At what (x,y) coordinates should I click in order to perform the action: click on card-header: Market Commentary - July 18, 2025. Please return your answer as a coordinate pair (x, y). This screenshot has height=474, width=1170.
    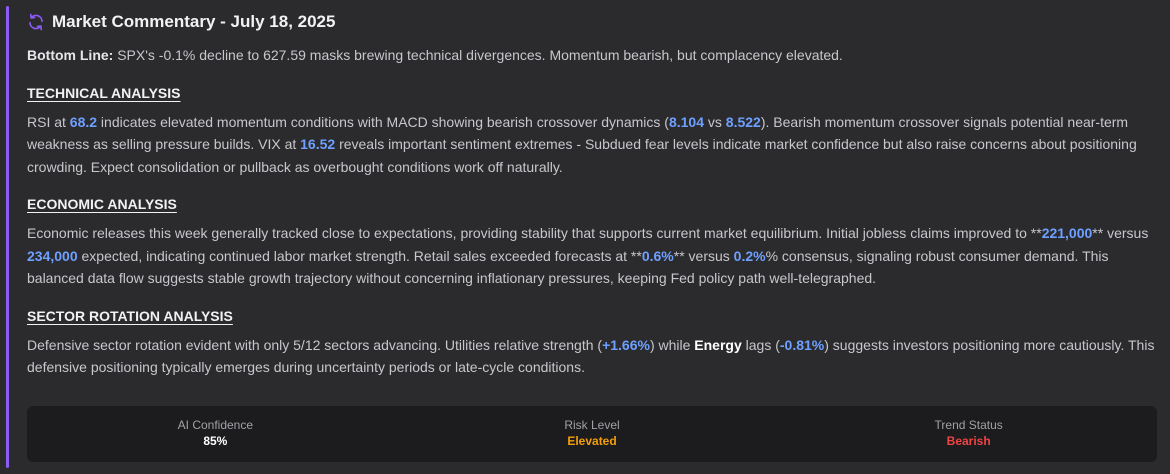
    Looking at the image, I should click on (181, 22).